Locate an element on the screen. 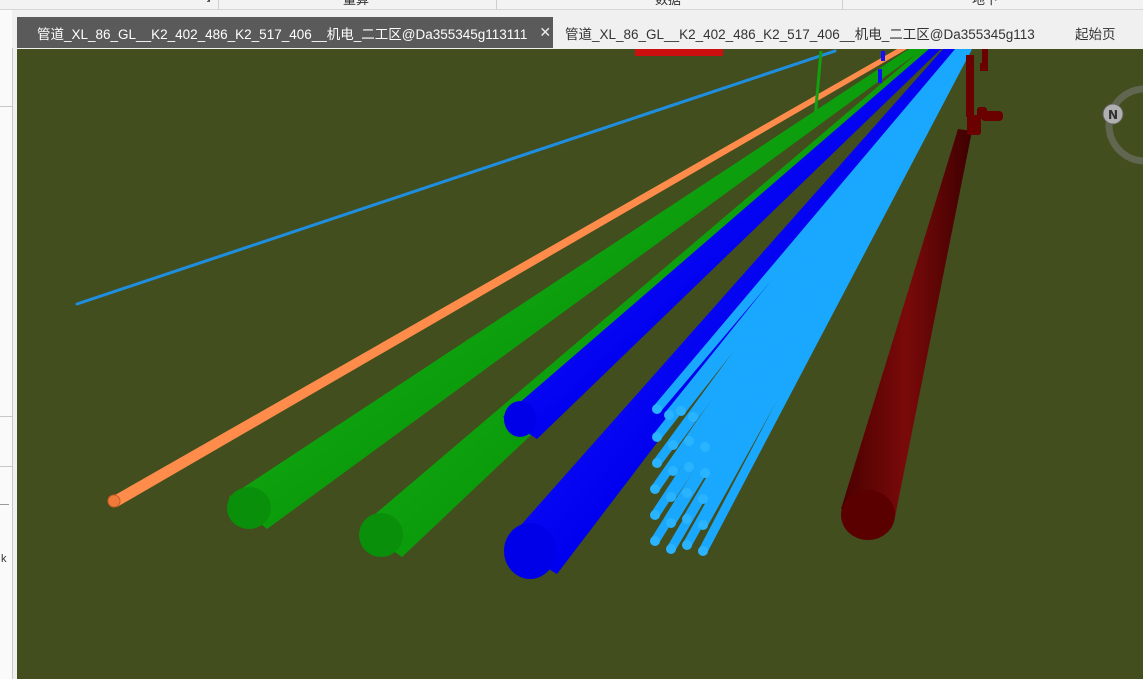 This screenshot has width=1143, height=679. ribbon-dialog-launcher-icon: ↘ is located at coordinates (207, 4).